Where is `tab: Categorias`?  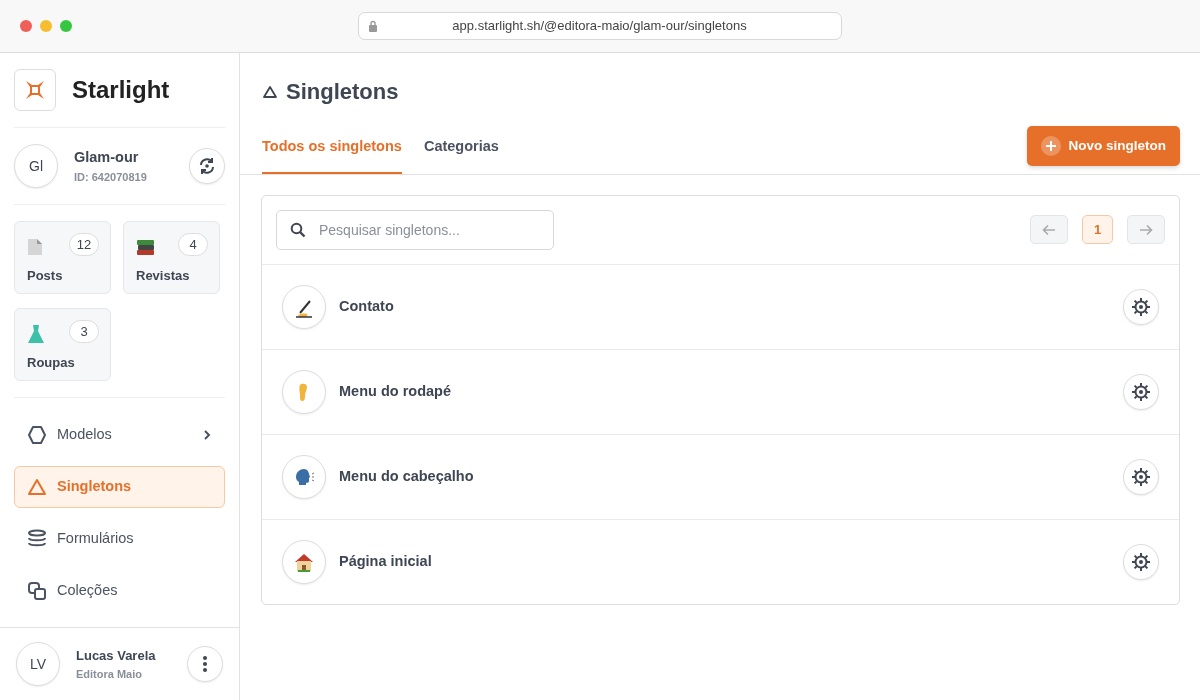 tab: Categorias is located at coordinates (461, 155).